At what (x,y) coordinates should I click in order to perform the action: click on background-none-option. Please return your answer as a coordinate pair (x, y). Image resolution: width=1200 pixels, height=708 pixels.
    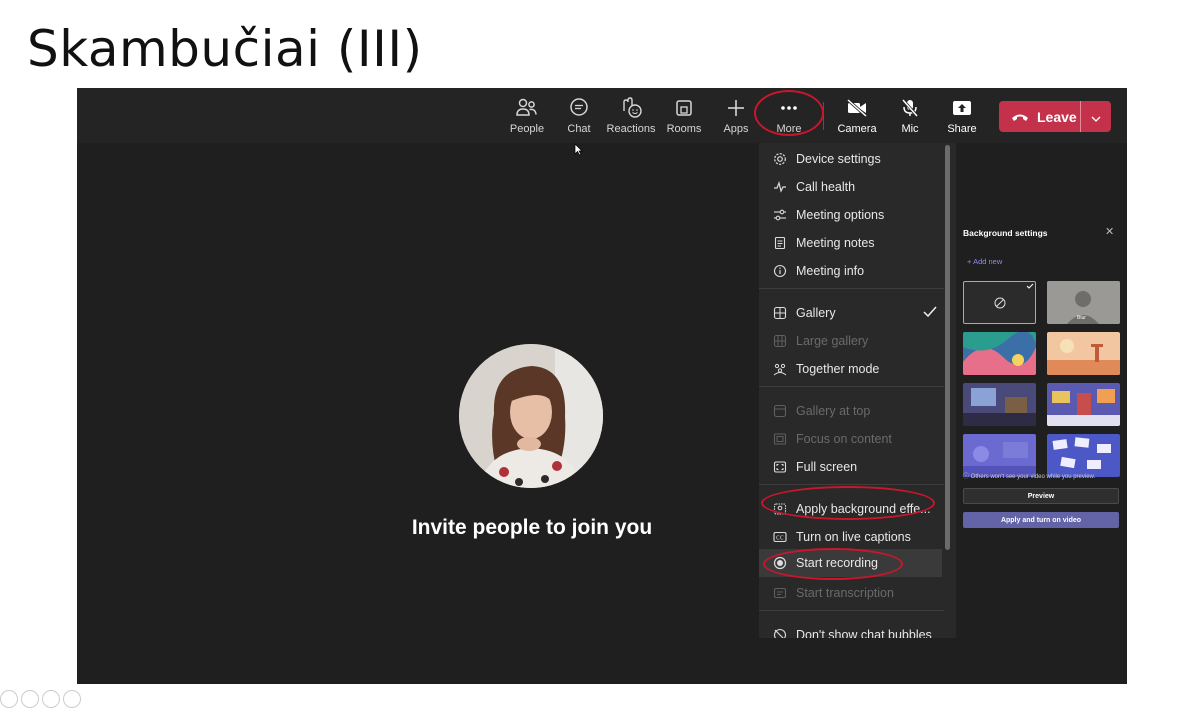
    Looking at the image, I should click on (999, 302).